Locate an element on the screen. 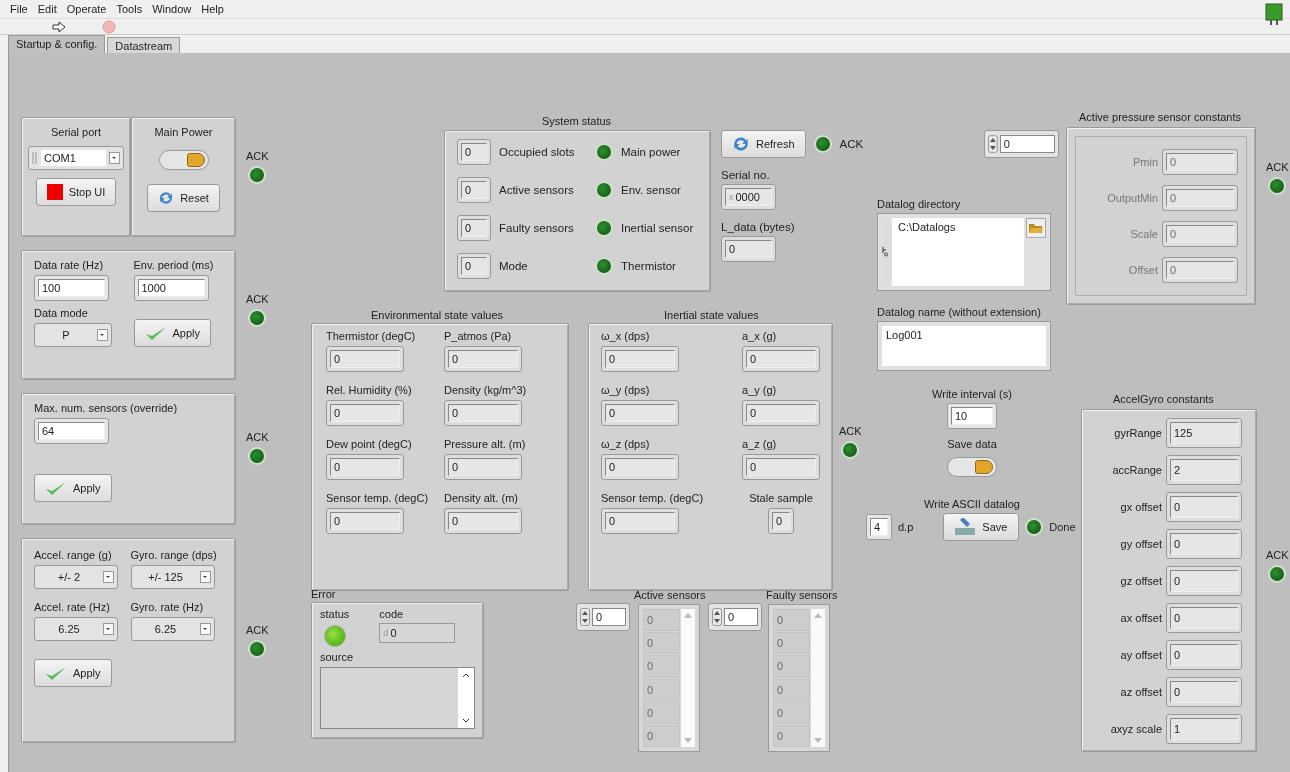 This screenshot has height=772, width=1290. radix-label: x is located at coordinates (731, 197).